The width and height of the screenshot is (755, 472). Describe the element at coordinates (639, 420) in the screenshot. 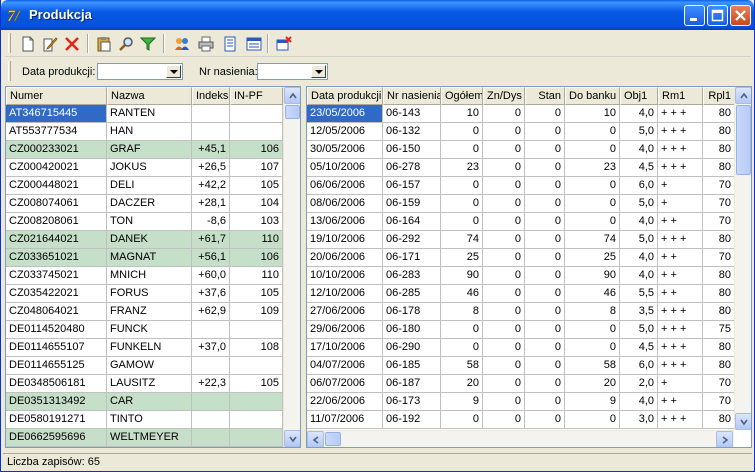

I see `cell-obj1: 3,0` at that location.